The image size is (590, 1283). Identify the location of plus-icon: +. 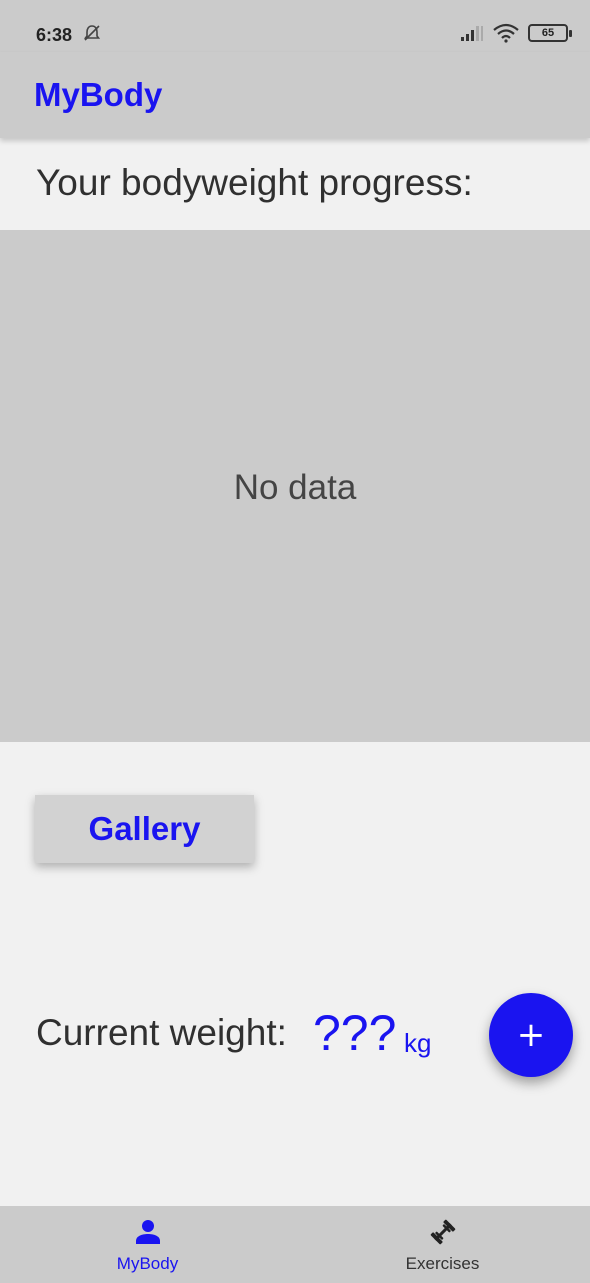
(531, 1035).